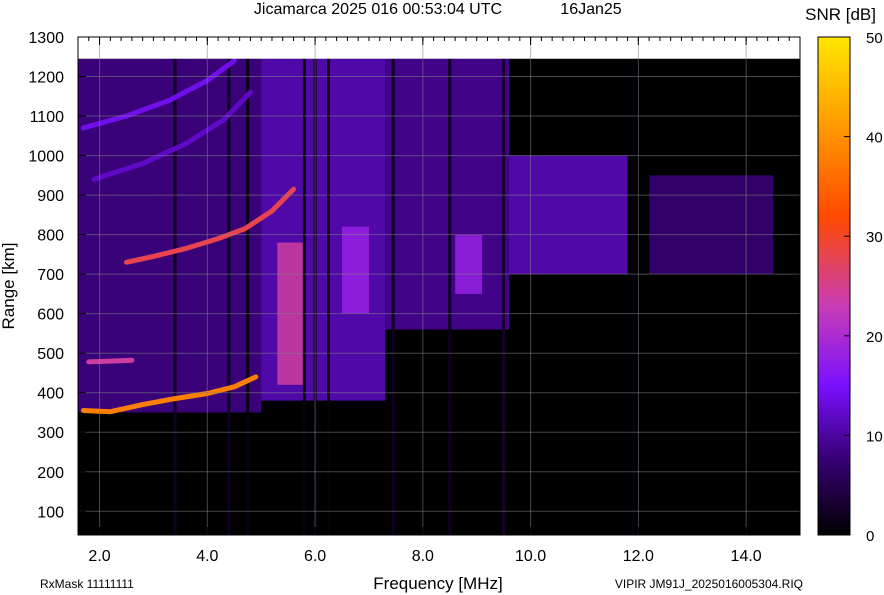 This screenshot has height=595, width=884. What do you see at coordinates (870, 536) in the screenshot?
I see `colorbar-tick-label-0: 0` at bounding box center [870, 536].